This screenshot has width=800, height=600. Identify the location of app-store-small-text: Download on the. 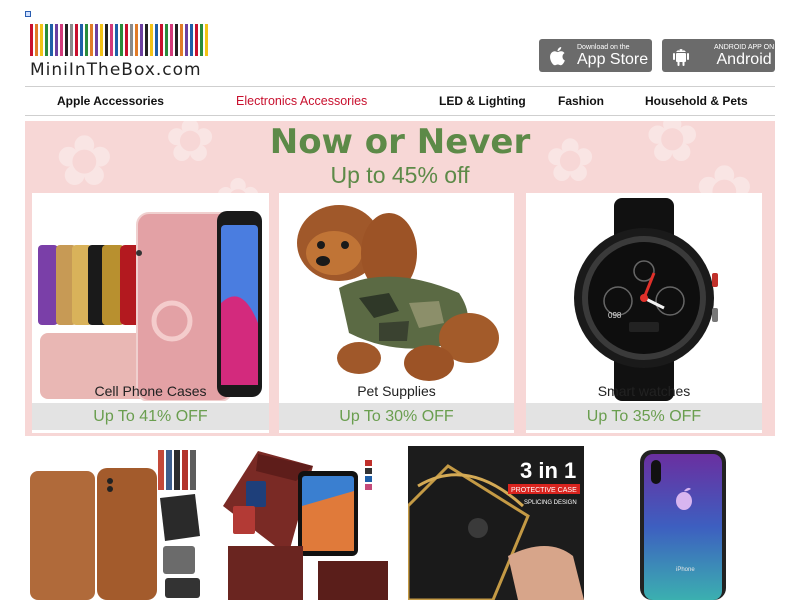
(603, 47).